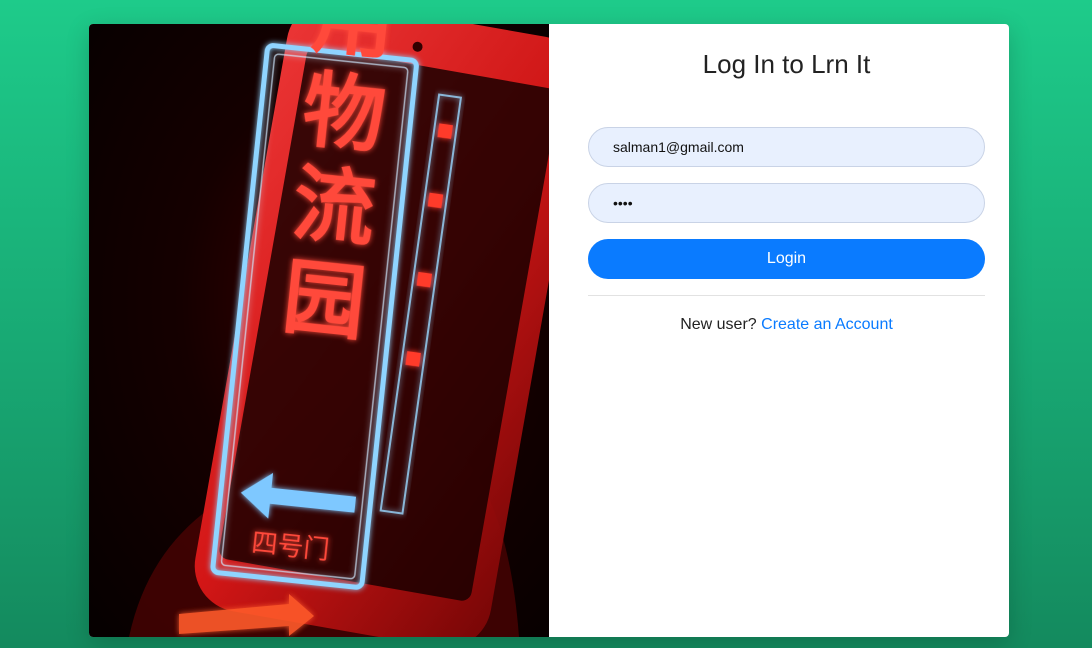 This screenshot has height=648, width=1092. I want to click on create-account-link: Create an Account, so click(827, 324).